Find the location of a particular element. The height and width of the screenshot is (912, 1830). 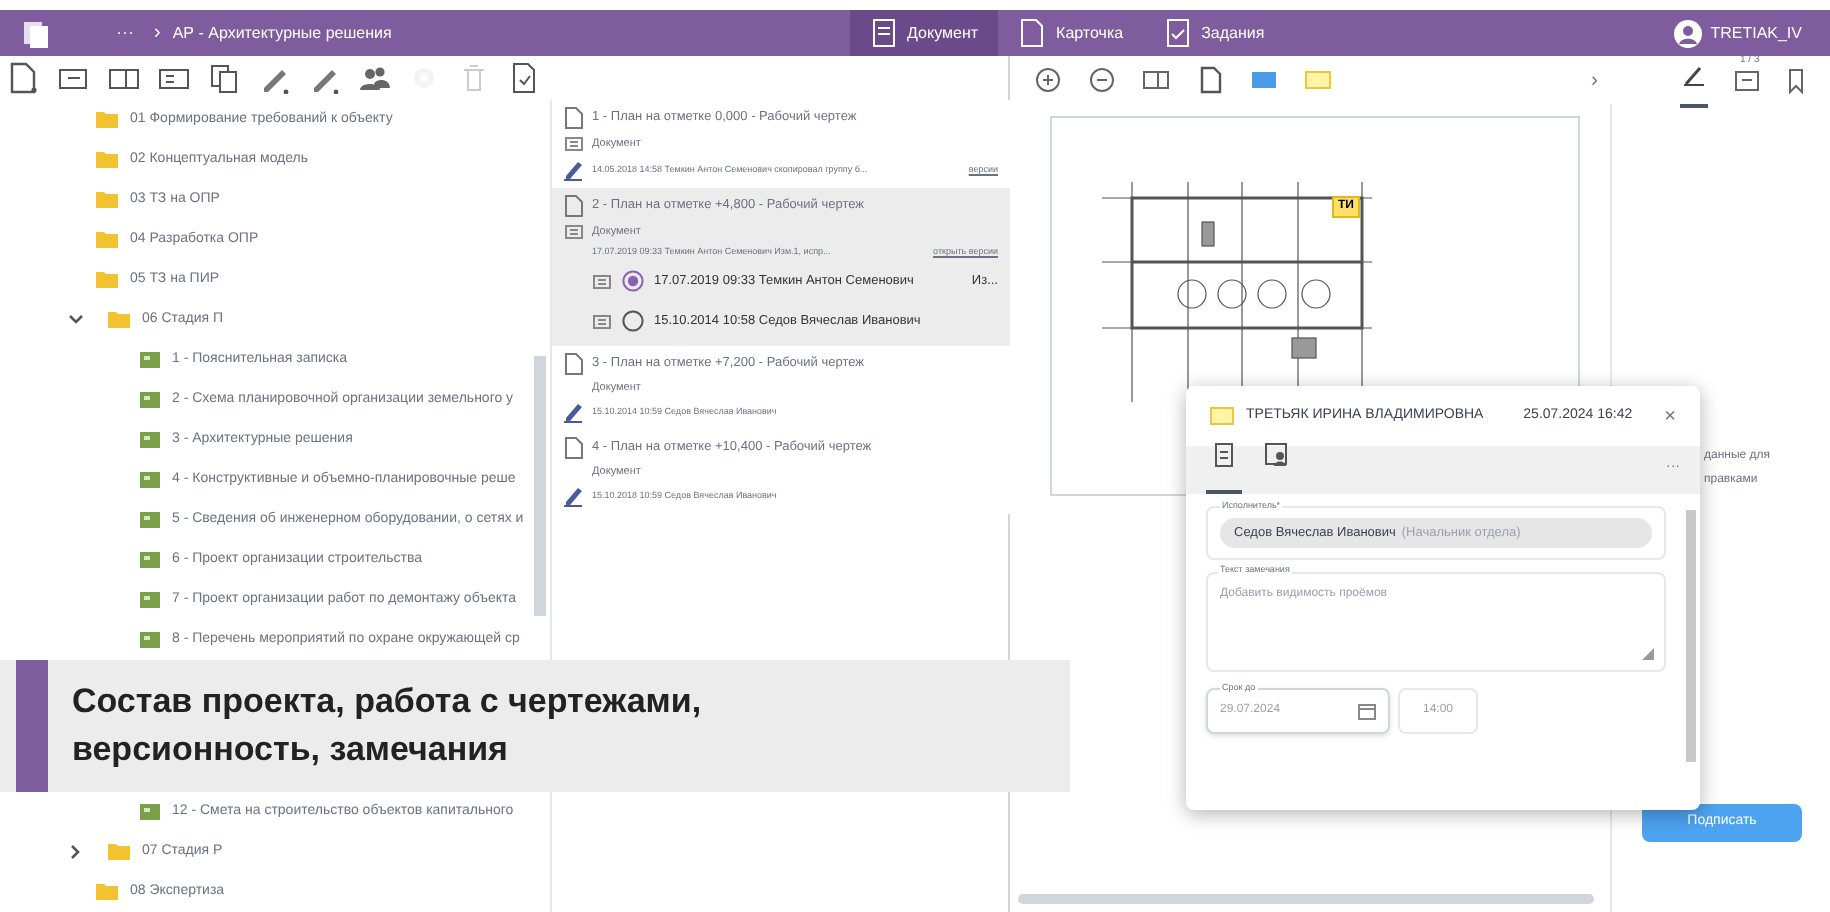

radio-selected is located at coordinates (633, 281).